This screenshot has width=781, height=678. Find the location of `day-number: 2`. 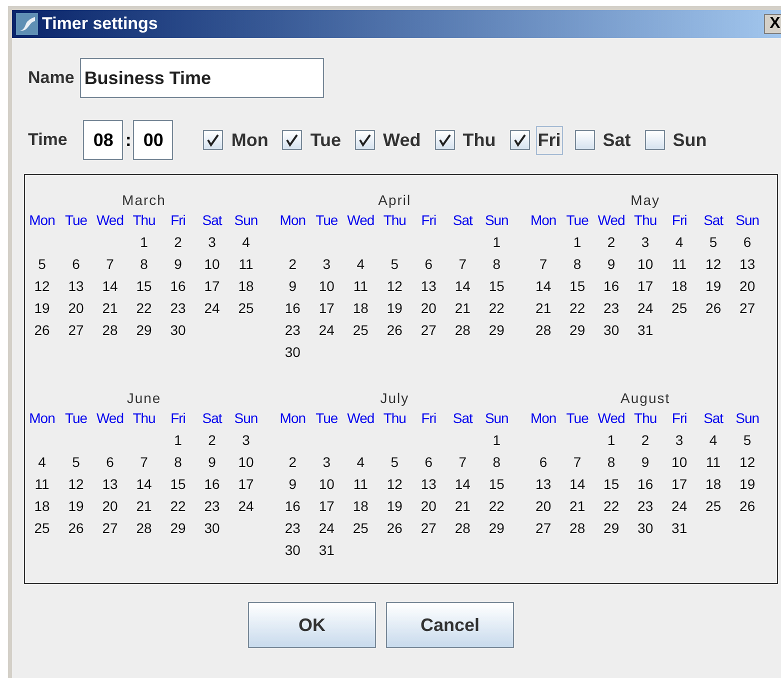

day-number: 2 is located at coordinates (611, 242).